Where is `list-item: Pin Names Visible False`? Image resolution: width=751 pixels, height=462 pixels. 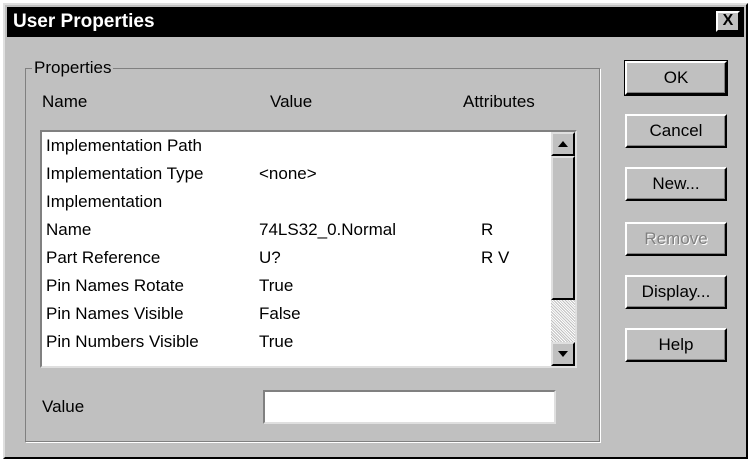
list-item: Pin Names Visible False is located at coordinates (296, 316).